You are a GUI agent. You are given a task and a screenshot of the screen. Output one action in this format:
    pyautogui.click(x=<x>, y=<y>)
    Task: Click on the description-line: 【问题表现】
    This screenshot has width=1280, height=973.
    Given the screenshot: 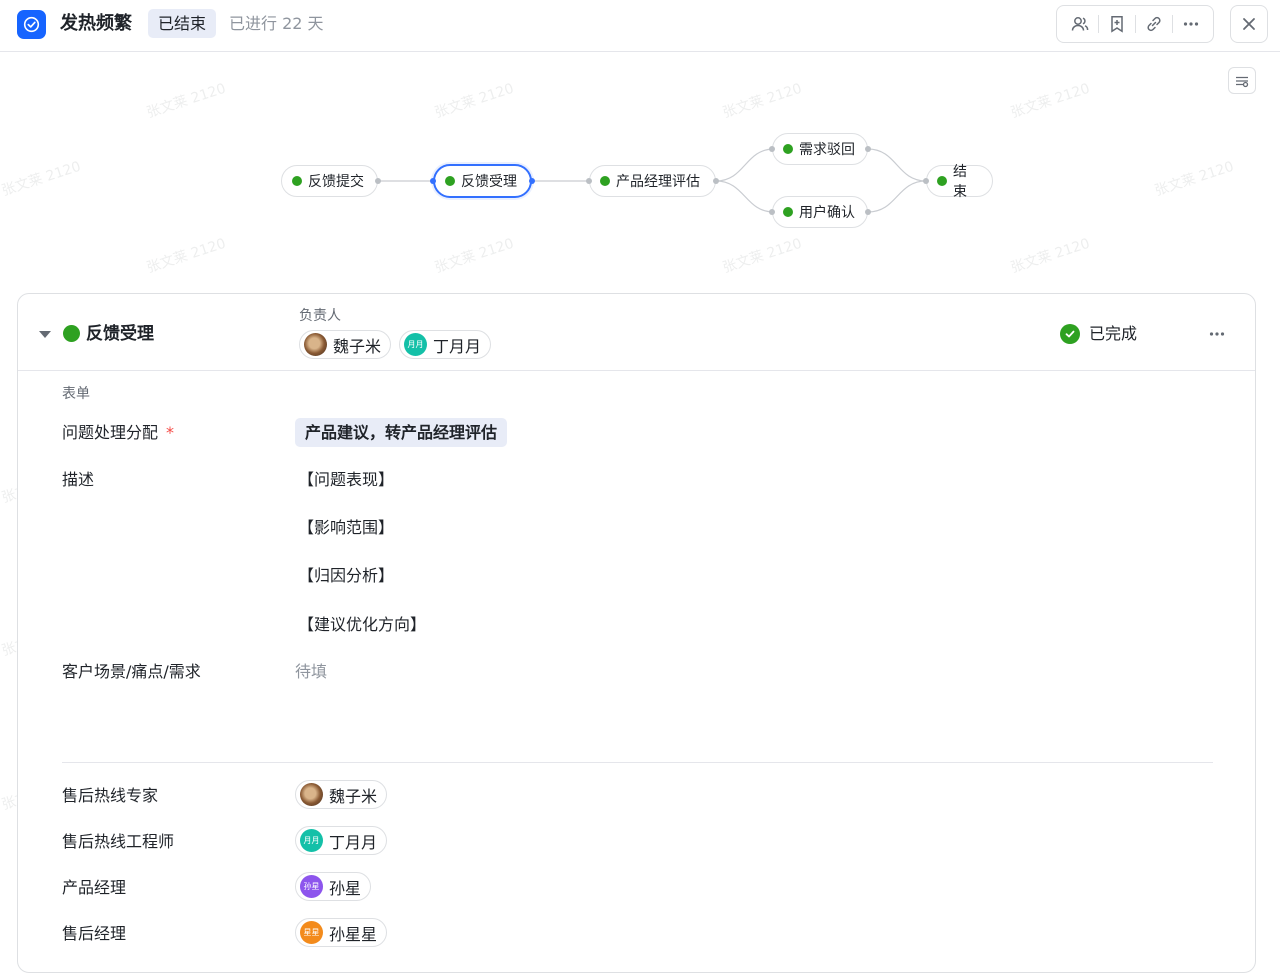 What is the action you would take?
    pyautogui.click(x=346, y=479)
    